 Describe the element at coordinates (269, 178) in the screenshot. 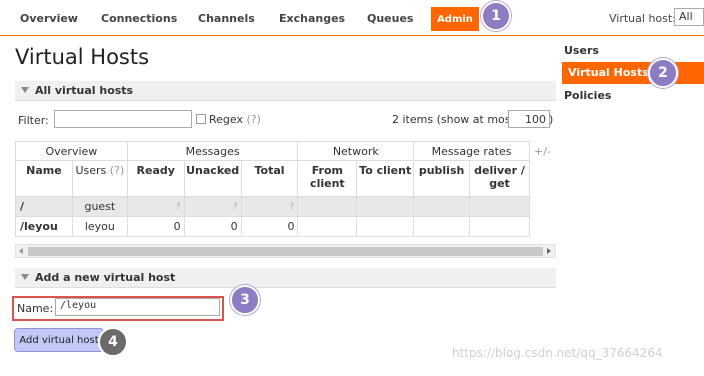

I see `column-header-total: Total` at that location.